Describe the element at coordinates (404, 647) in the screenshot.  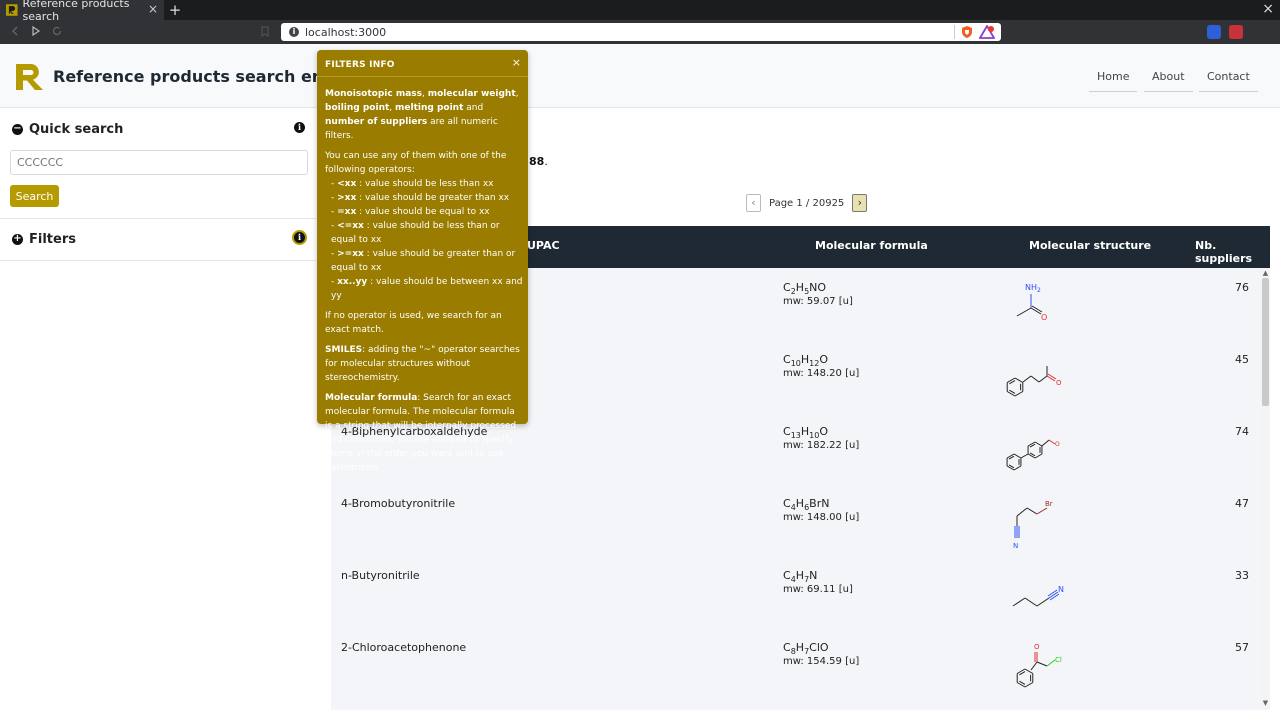
I see `compound-name: 2-Chloroacetophenone` at that location.